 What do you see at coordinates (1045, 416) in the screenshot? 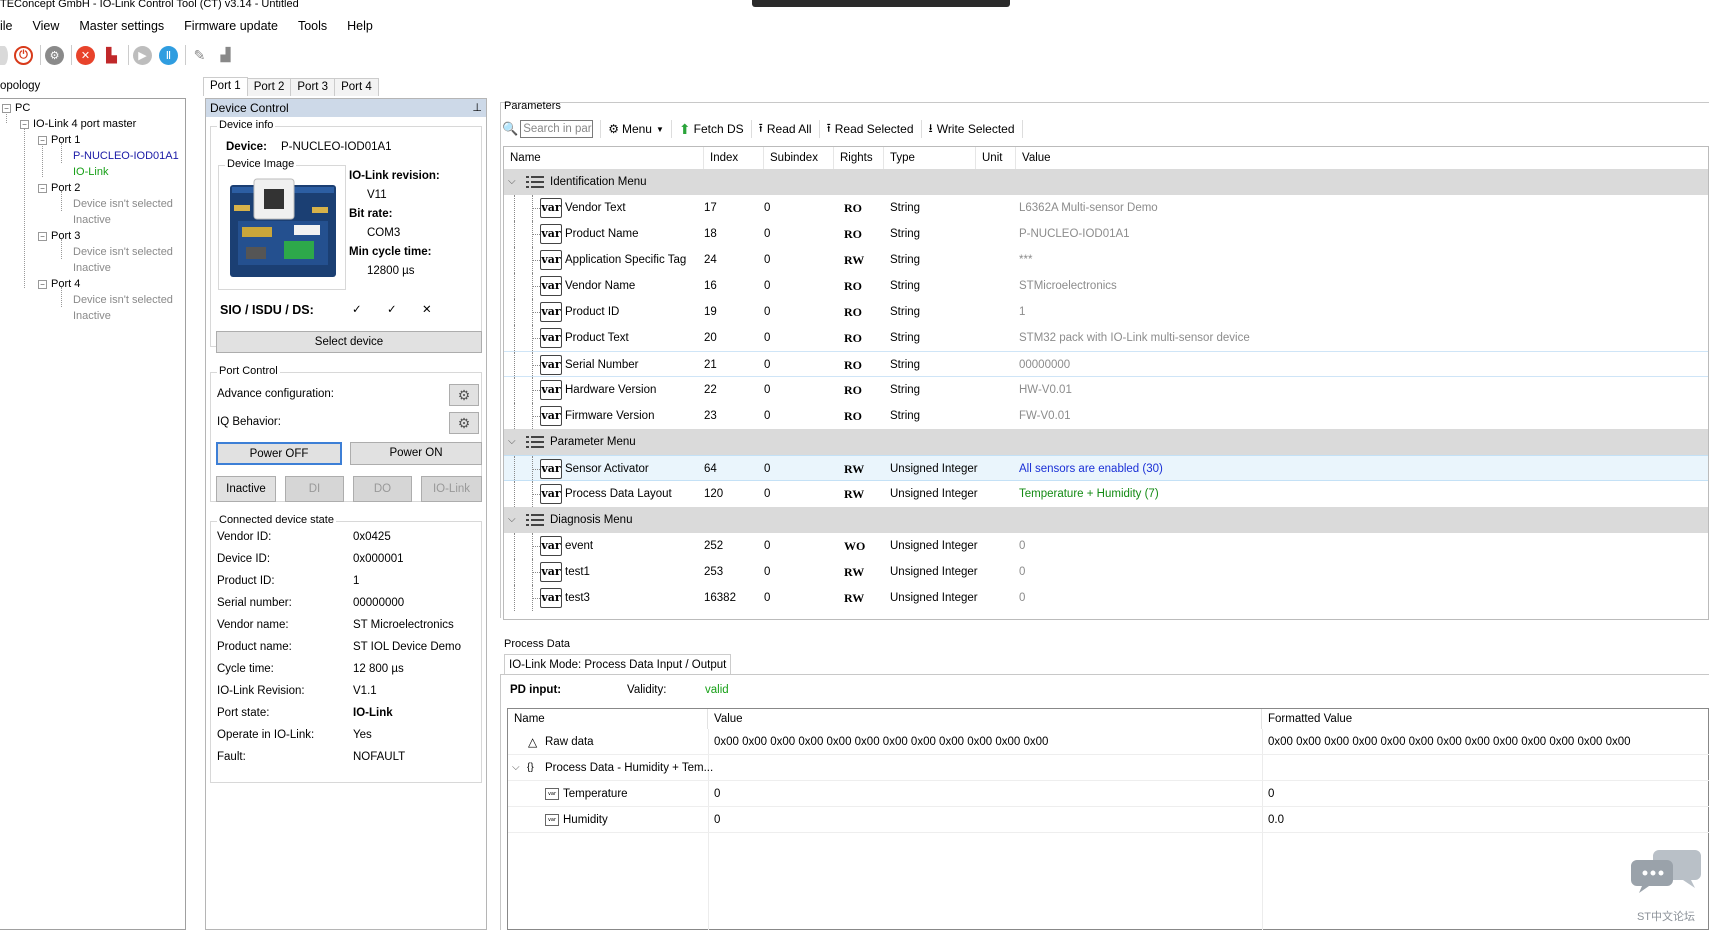
I see `parameter-value: FW-V0.01` at bounding box center [1045, 416].